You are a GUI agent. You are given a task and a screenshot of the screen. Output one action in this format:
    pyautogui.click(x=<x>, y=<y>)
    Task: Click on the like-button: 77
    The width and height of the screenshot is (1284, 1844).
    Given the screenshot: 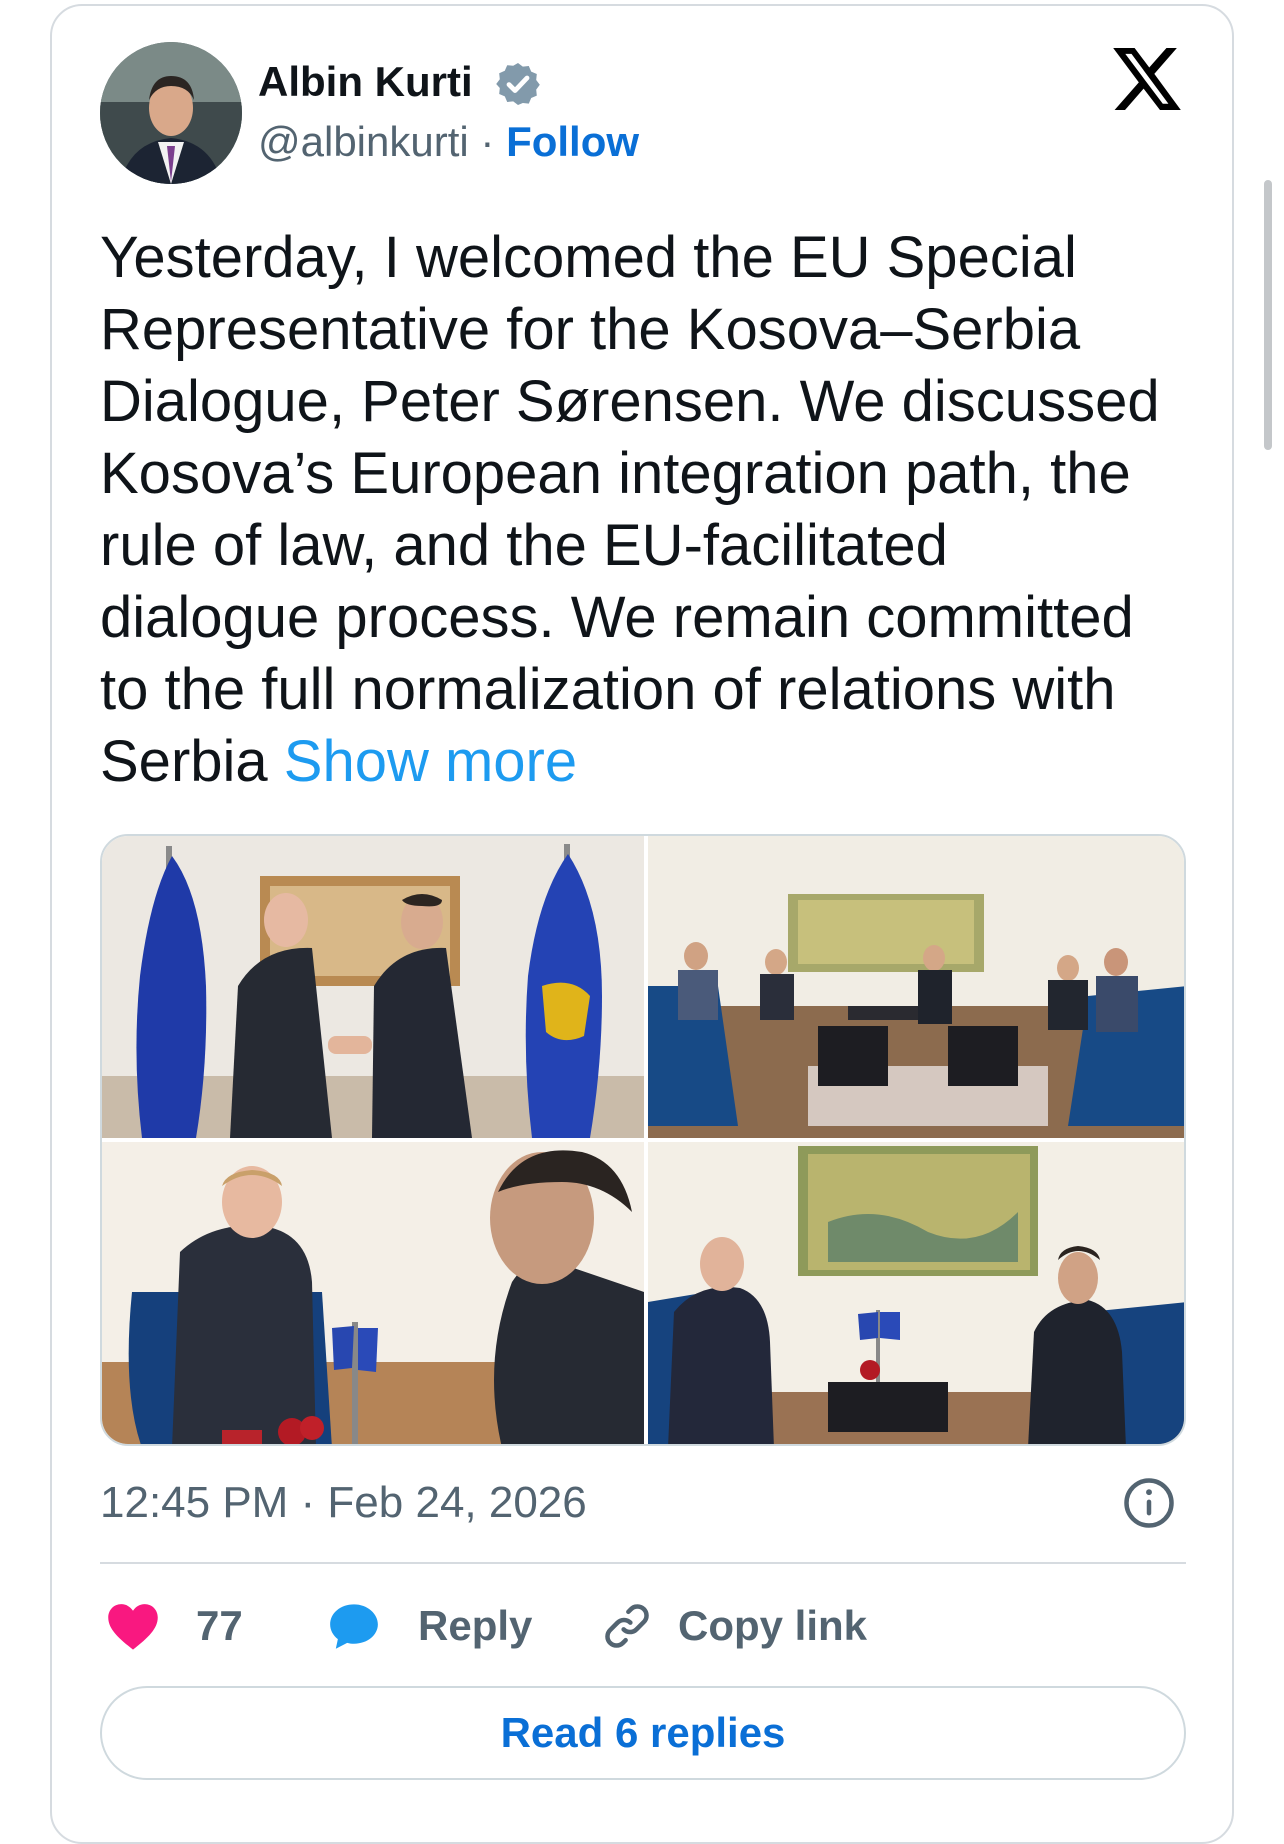 What is the action you would take?
    pyautogui.click(x=174, y=1626)
    